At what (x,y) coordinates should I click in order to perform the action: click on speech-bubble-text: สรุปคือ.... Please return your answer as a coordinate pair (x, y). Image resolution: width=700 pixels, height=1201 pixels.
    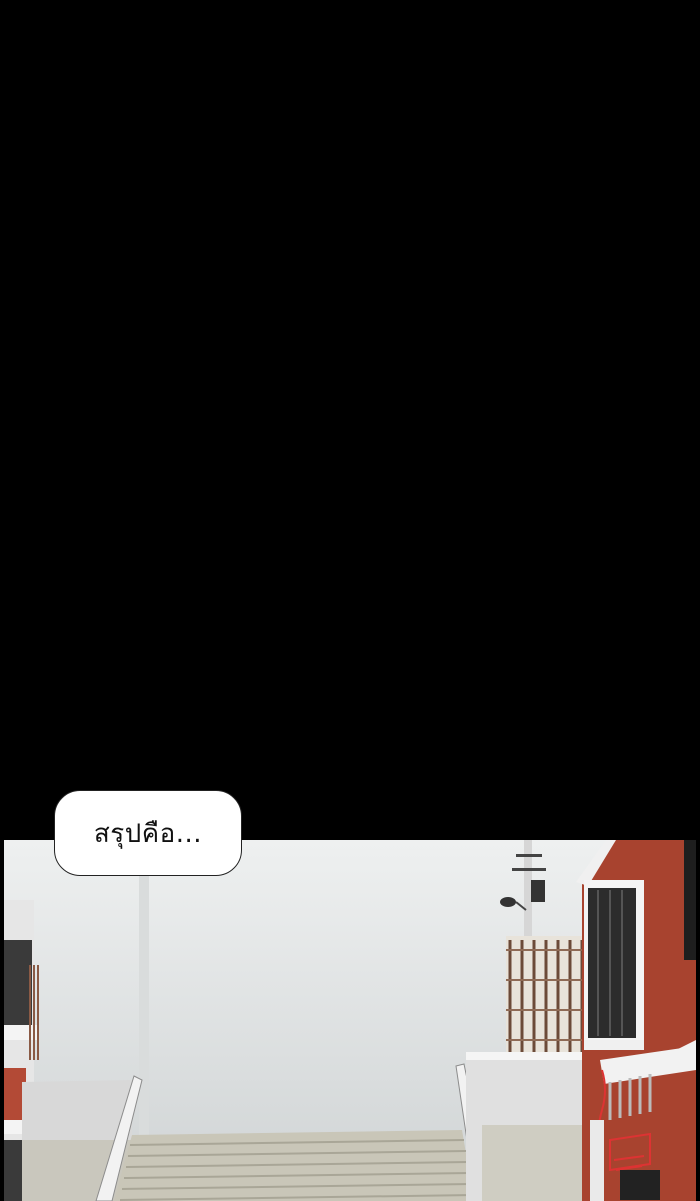
    Looking at the image, I should click on (148, 833).